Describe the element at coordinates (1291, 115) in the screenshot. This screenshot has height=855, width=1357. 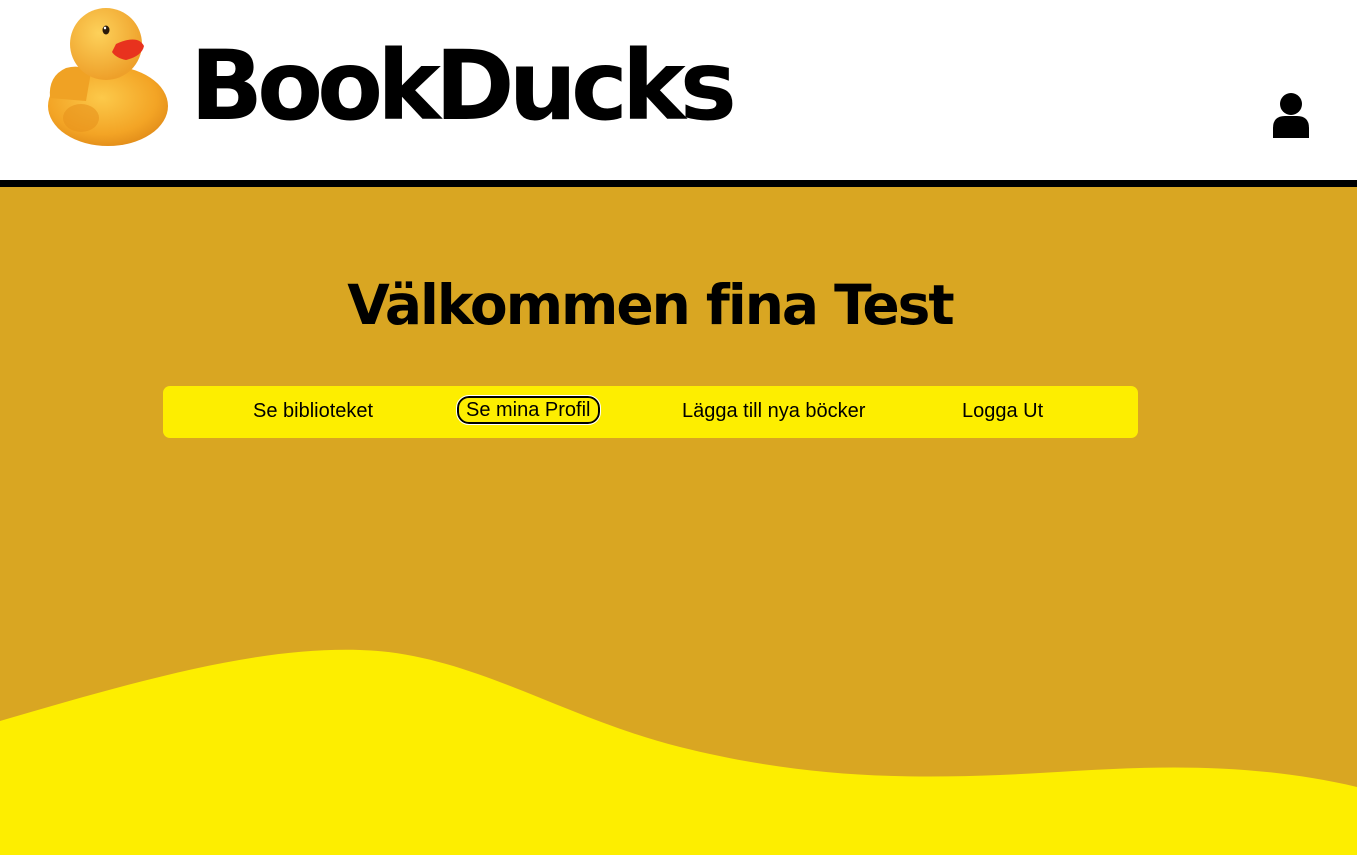
I see `user-icon` at that location.